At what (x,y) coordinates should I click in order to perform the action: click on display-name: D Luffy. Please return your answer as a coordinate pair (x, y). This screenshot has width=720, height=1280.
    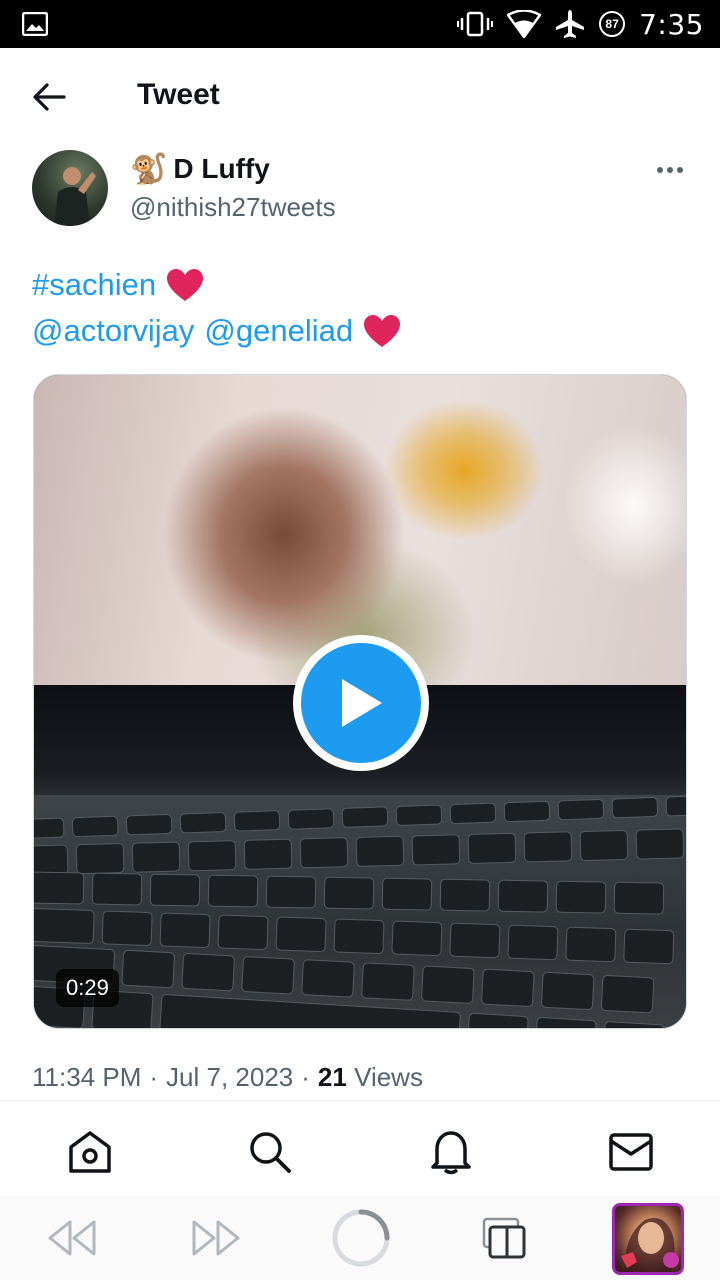
    Looking at the image, I should click on (221, 169).